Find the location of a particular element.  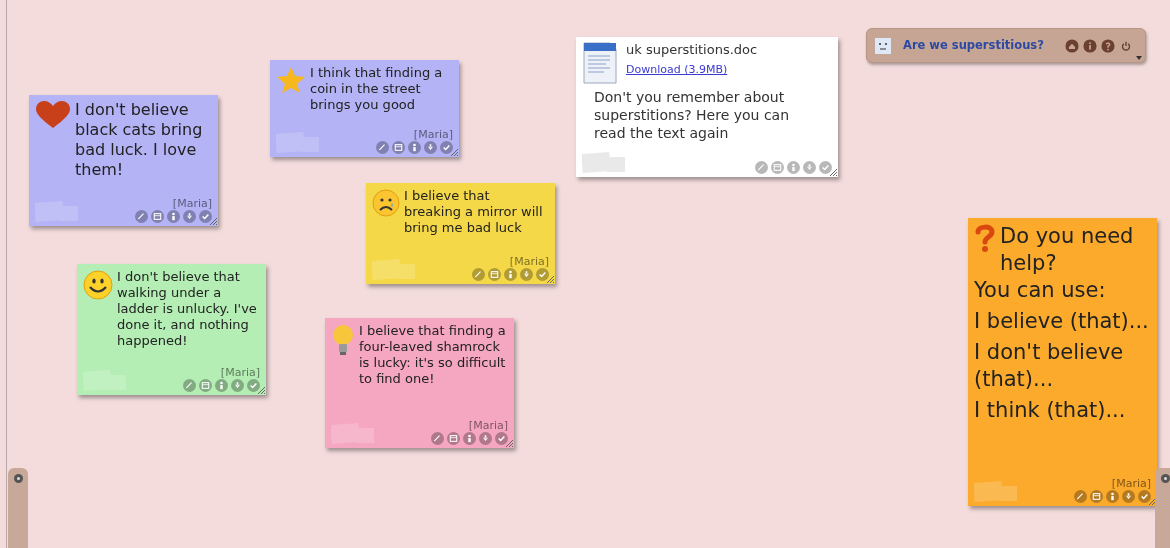

sad-face-icon is located at coordinates (386, 203).